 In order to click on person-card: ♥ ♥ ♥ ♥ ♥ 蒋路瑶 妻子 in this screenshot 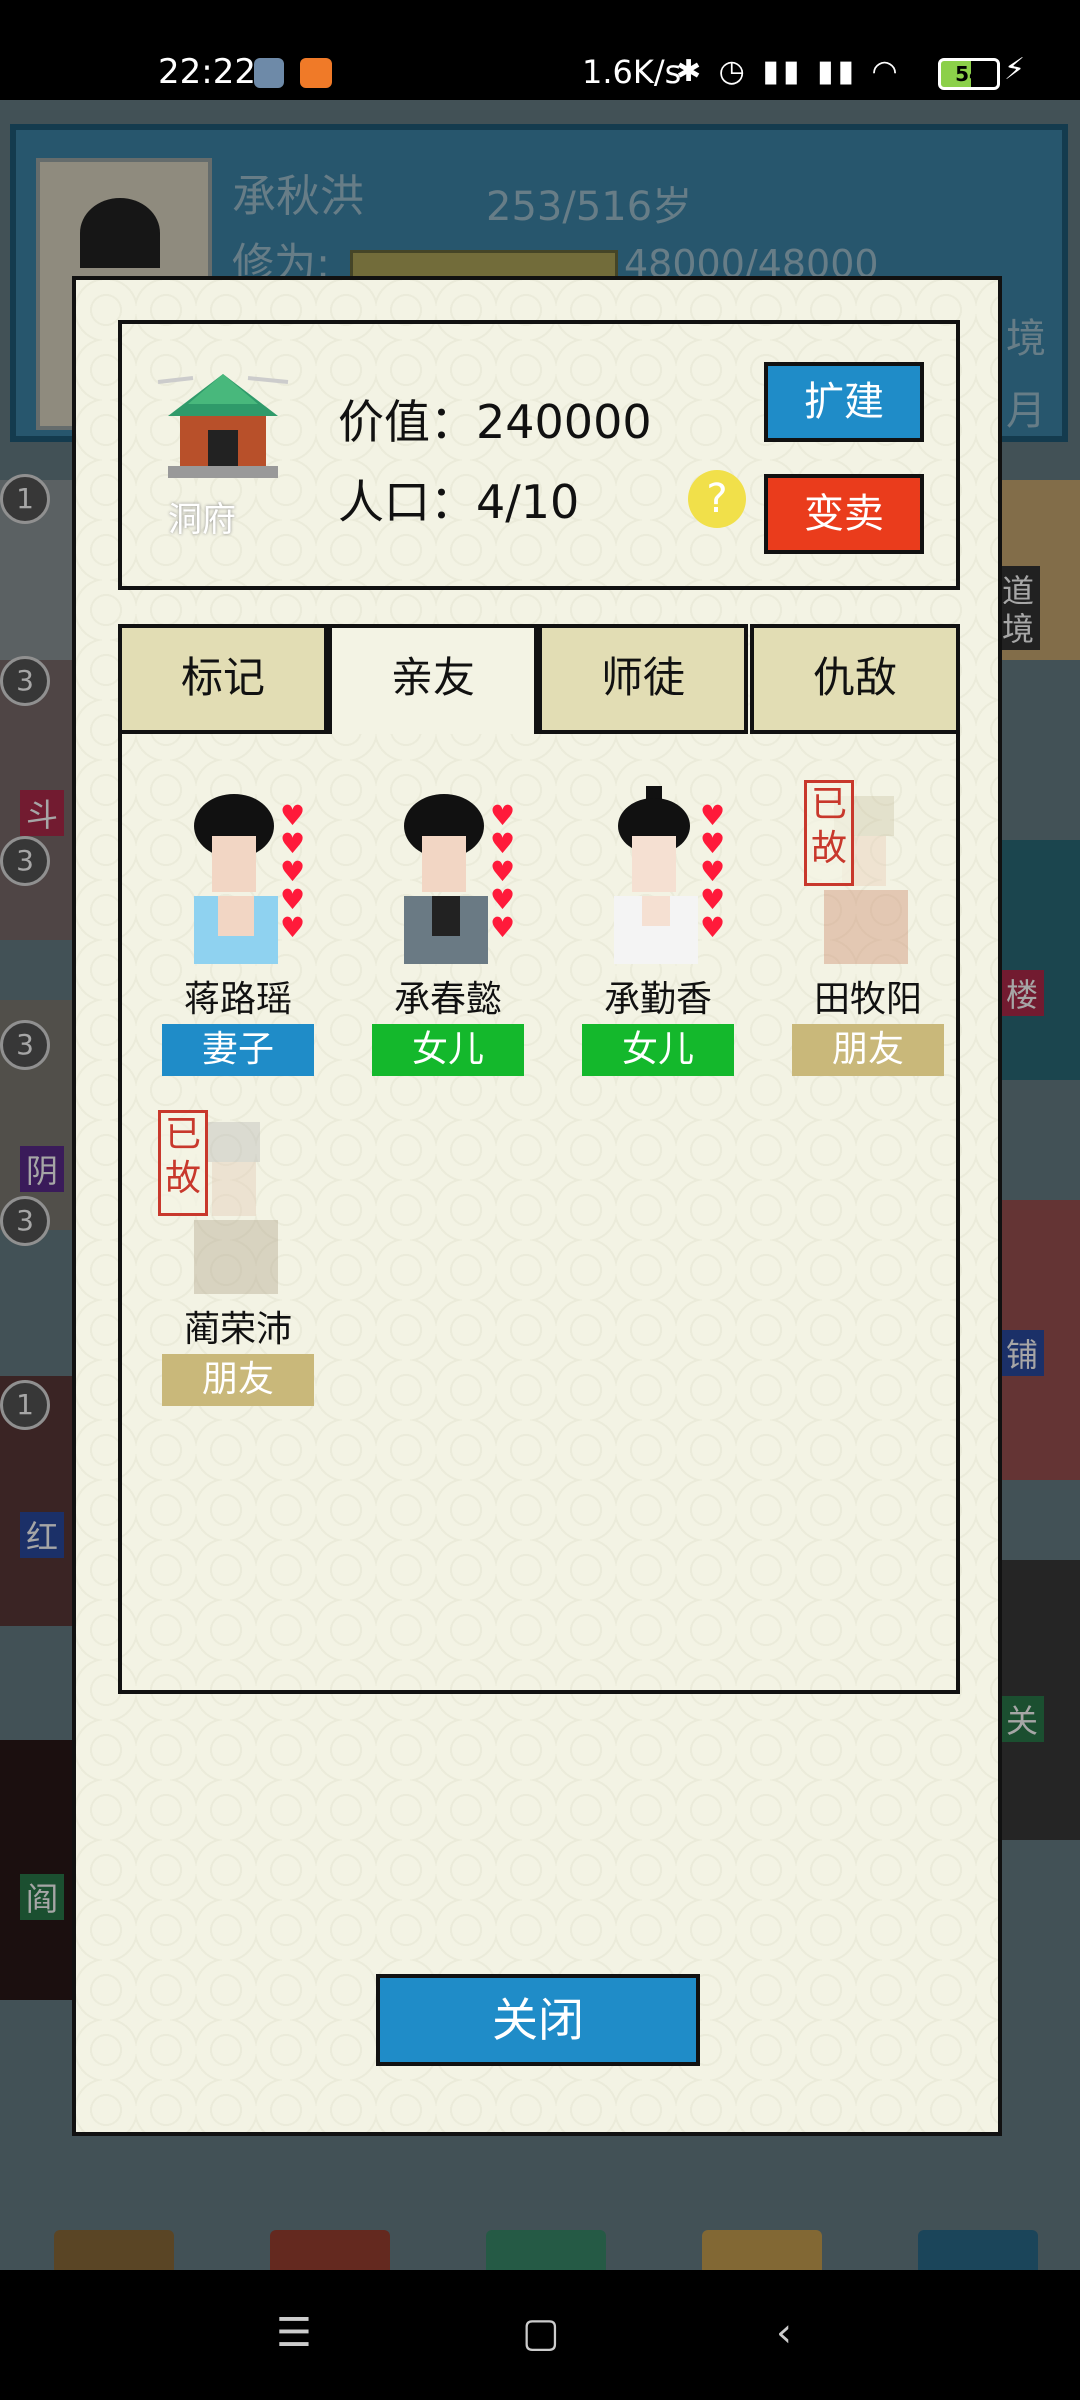, I will do `click(238, 951)`.